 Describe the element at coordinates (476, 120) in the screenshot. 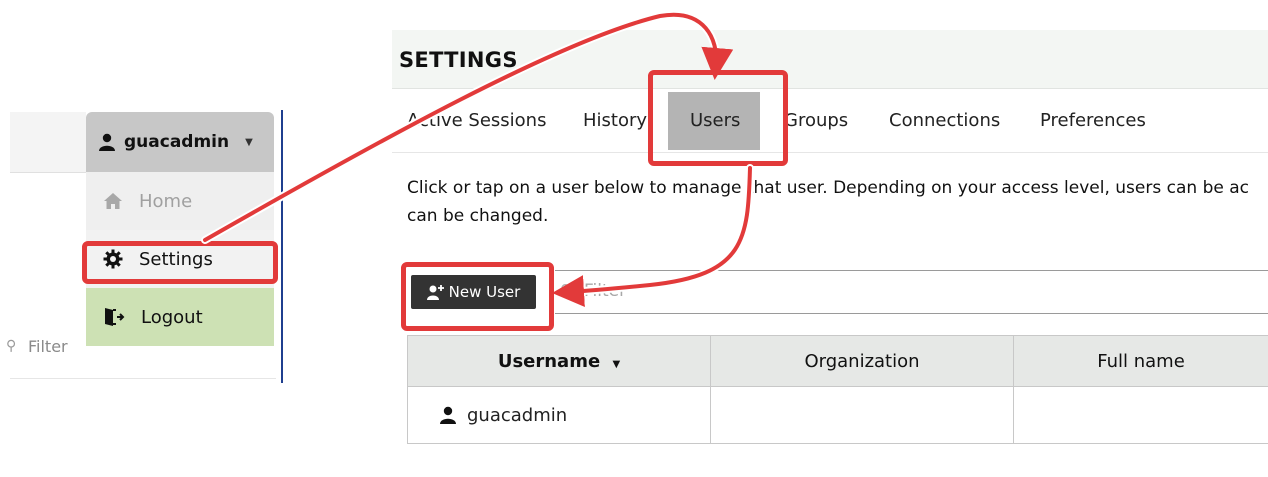

I see `tab-active-sessions: Active Sessions` at that location.